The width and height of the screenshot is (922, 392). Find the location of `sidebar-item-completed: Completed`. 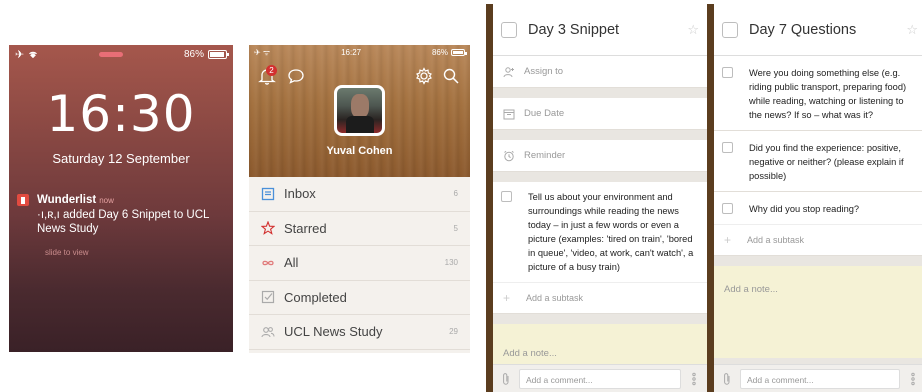

sidebar-item-completed: Completed is located at coordinates (359, 298).